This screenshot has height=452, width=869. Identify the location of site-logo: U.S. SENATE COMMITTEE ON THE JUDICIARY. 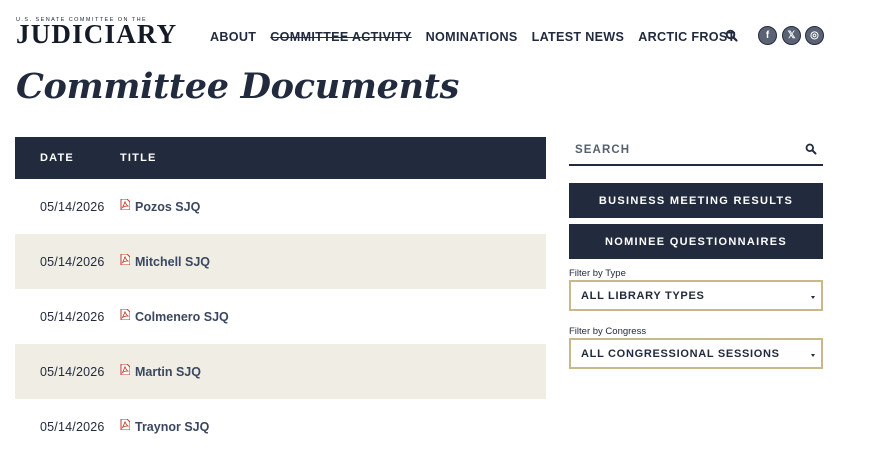
(97, 33).